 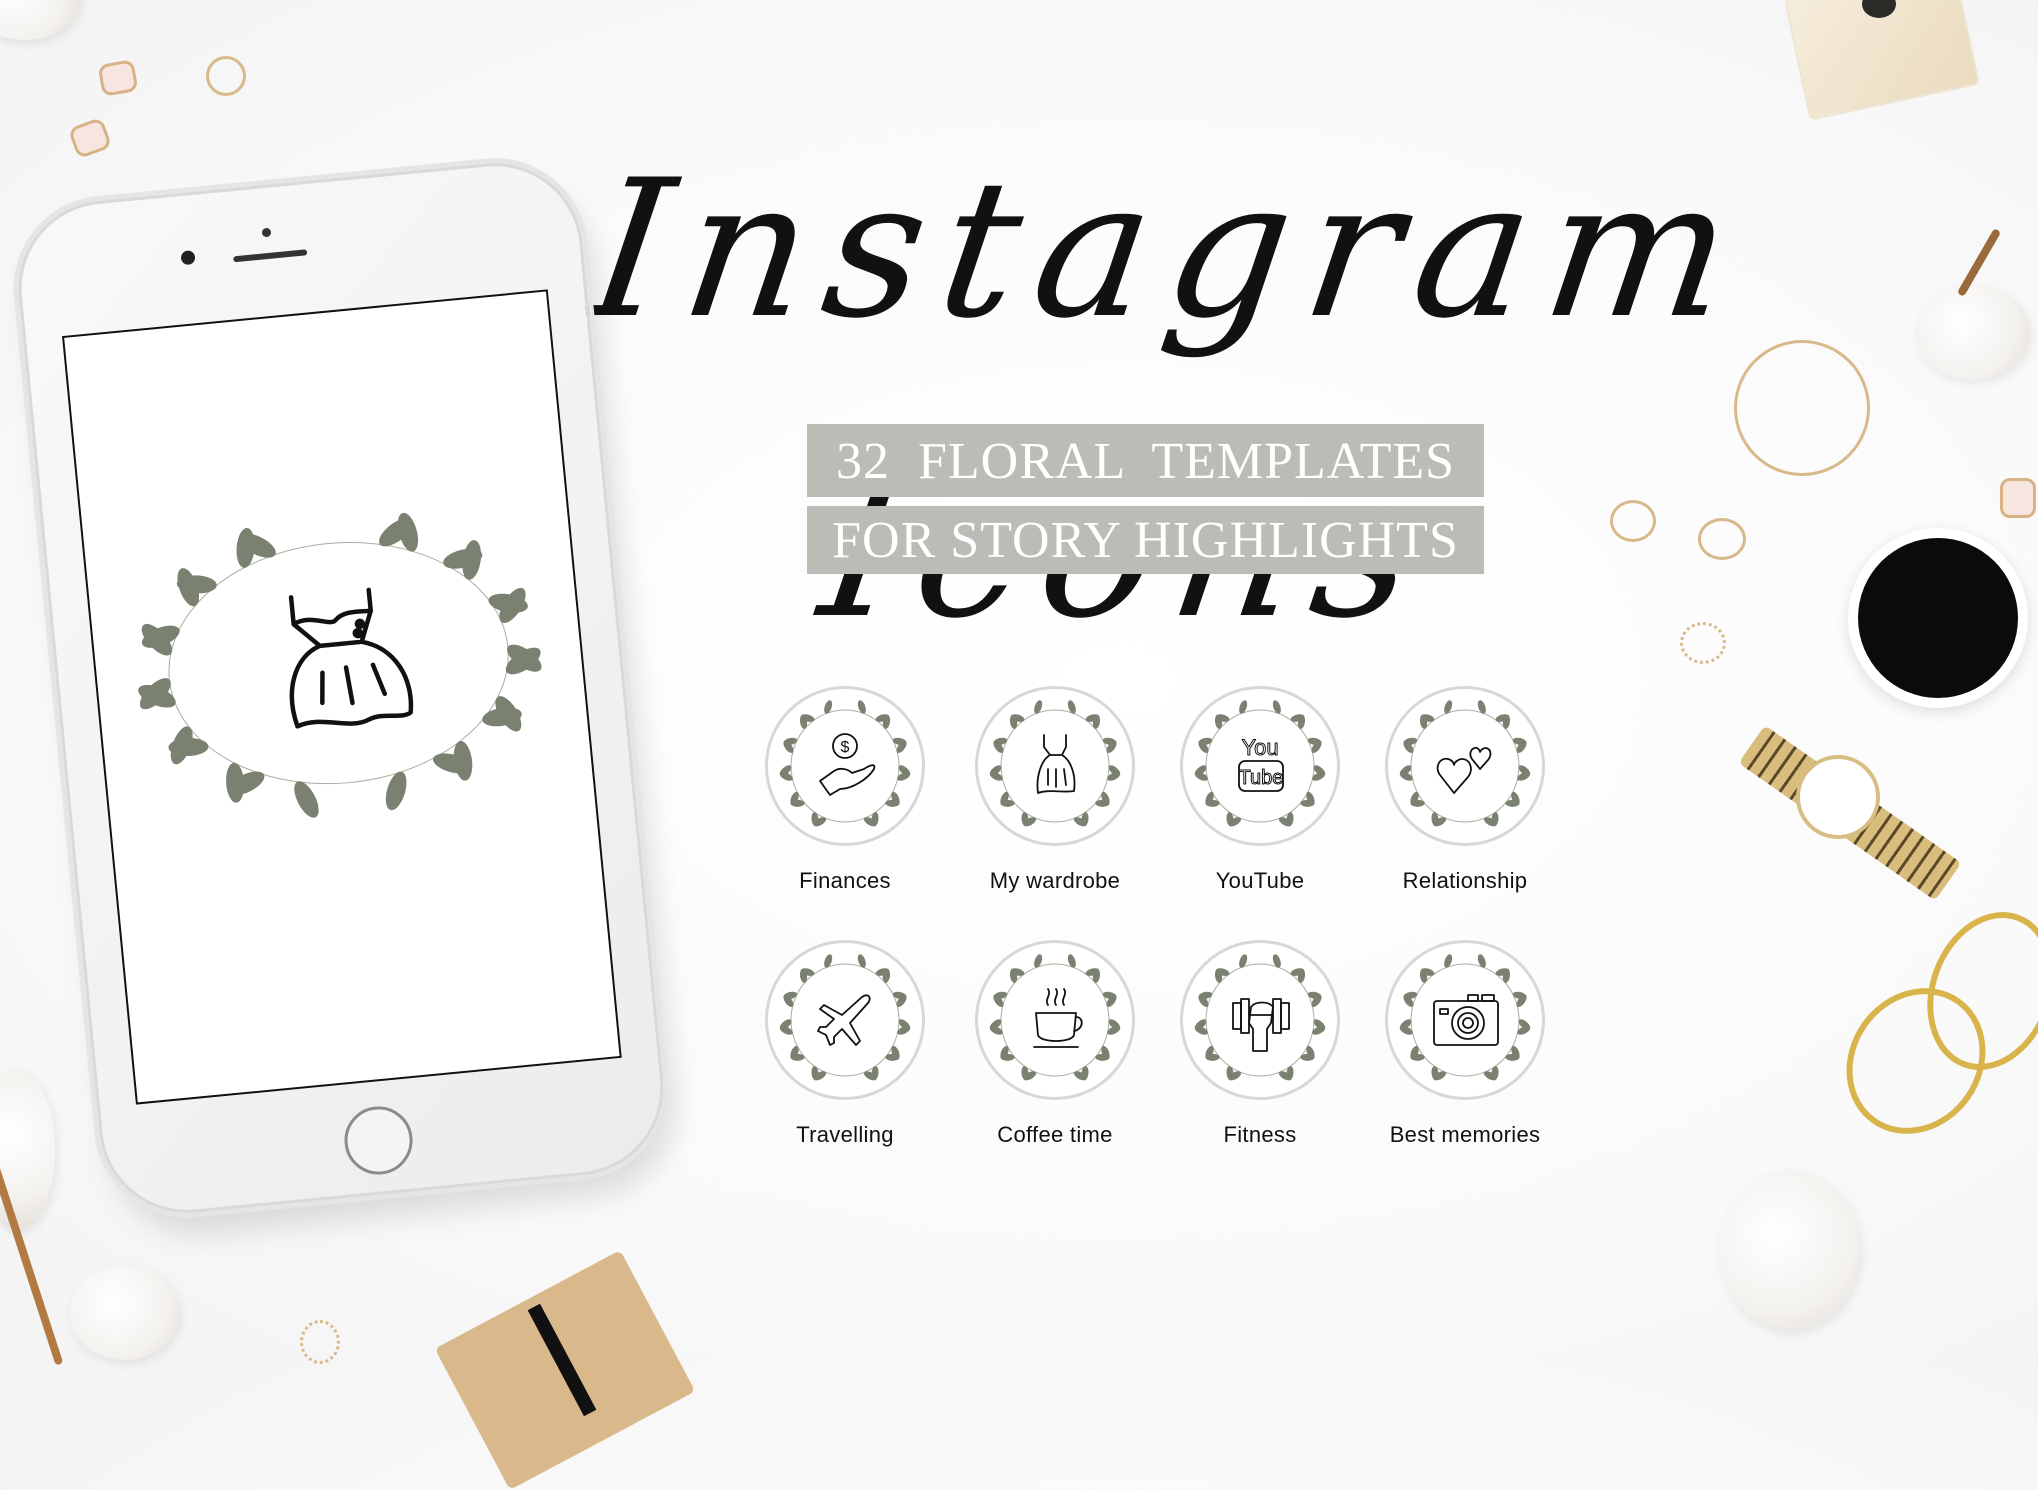 I want to click on highlight-item-coffee-time: Coffee time, so click(x=1055, y=1044).